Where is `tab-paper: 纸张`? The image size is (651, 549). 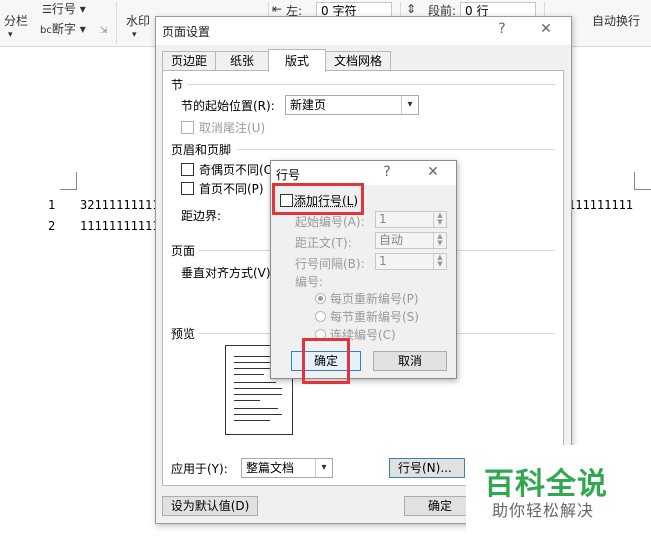
tab-paper: 纸张 is located at coordinates (242, 61).